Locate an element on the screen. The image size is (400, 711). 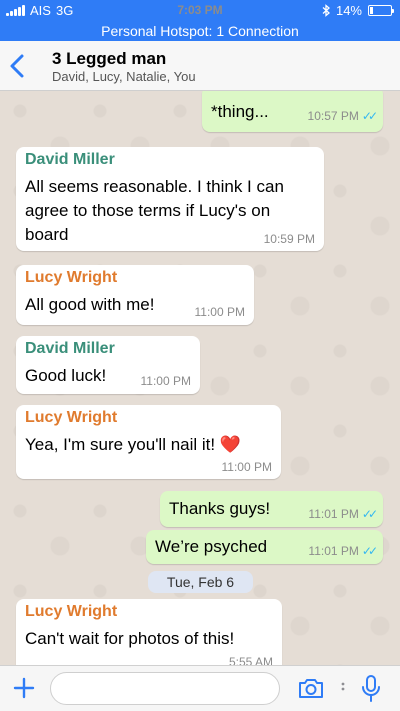
outgoing-message: *thing... 10:57 PM ✓✓ is located at coordinates (292, 111).